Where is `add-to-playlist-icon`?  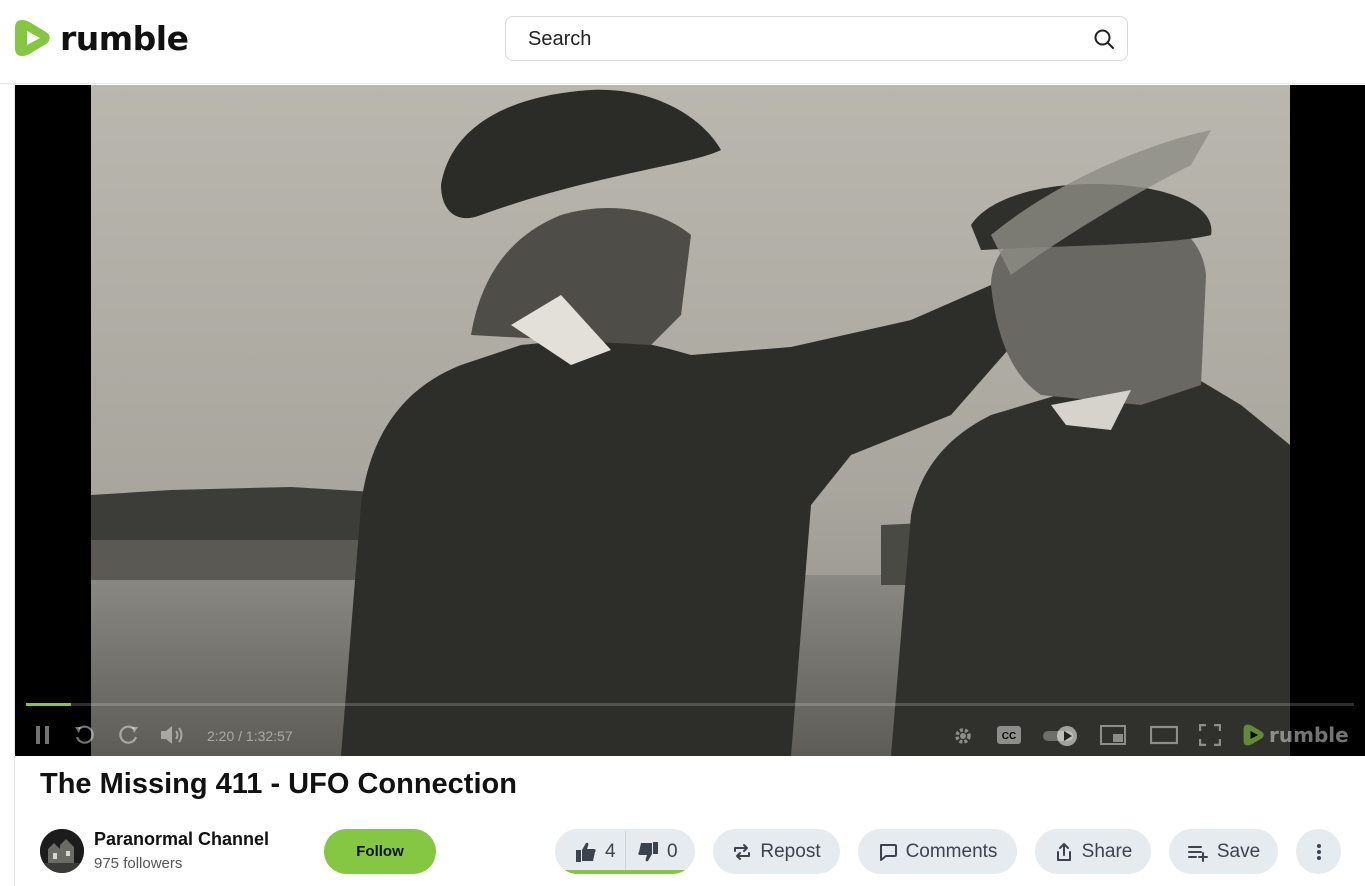
add-to-playlist-icon is located at coordinates (1197, 853).